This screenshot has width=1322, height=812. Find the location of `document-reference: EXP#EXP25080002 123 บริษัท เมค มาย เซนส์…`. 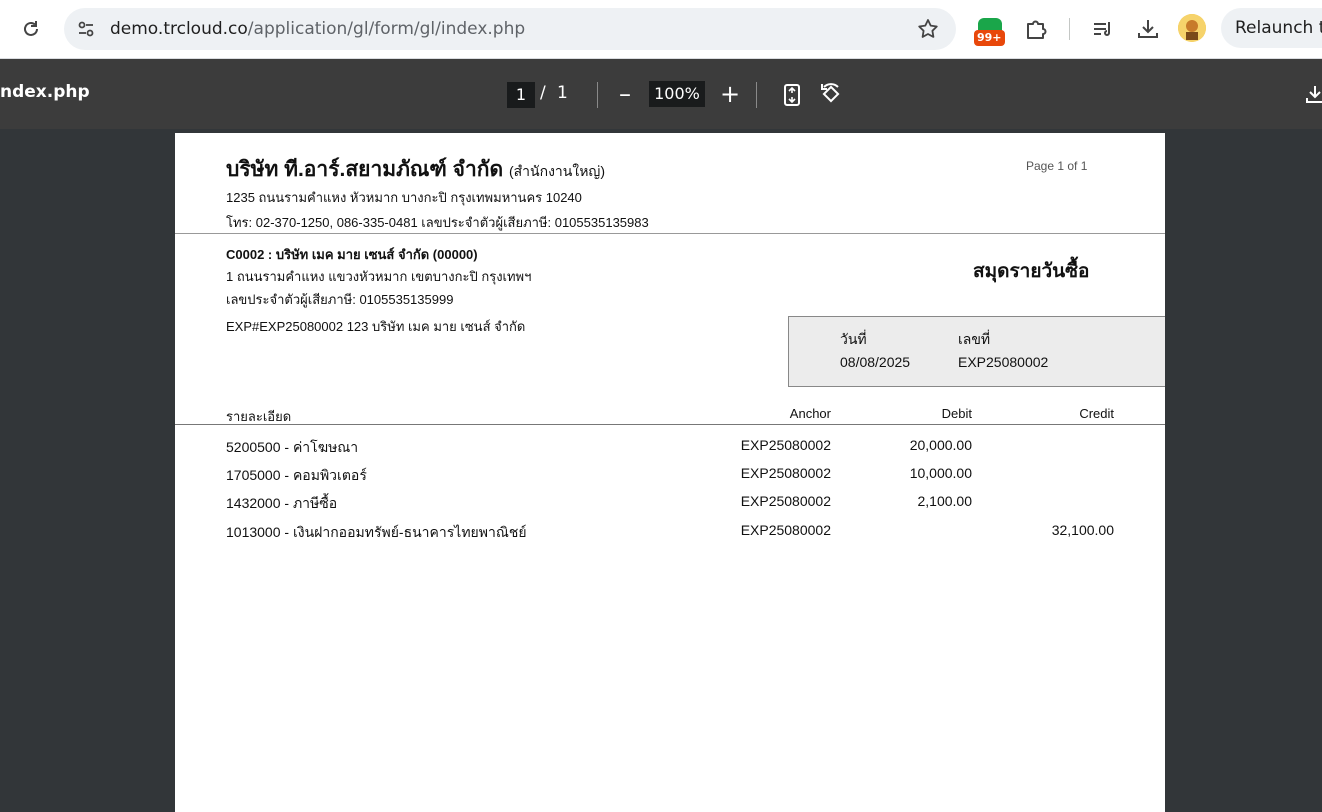

document-reference: EXP#EXP25080002 123 บริษัท เมค มาย เซนส์… is located at coordinates (376, 326).